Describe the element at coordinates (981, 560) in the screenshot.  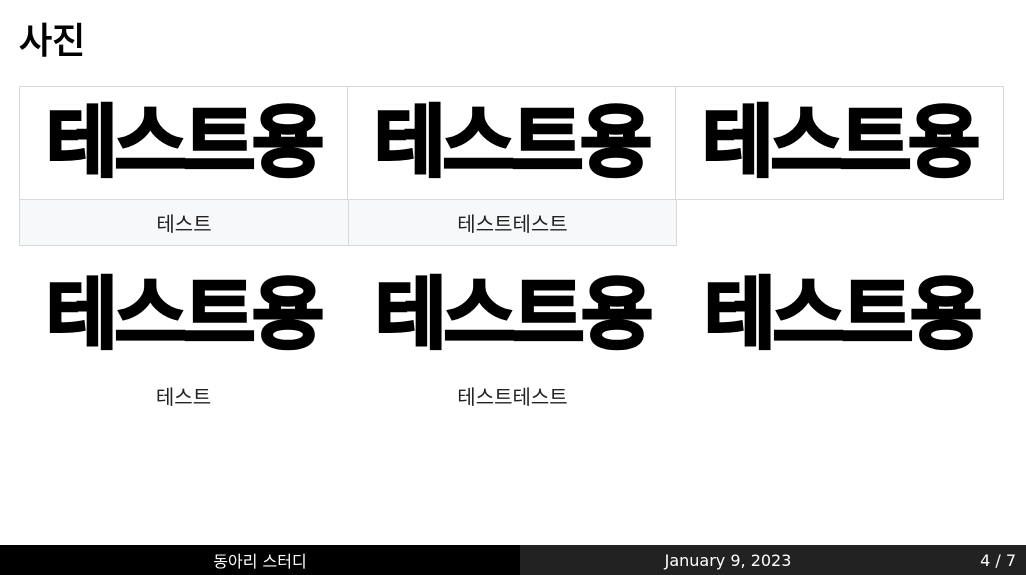
I see `footer-page-number: 4 / 7` at that location.